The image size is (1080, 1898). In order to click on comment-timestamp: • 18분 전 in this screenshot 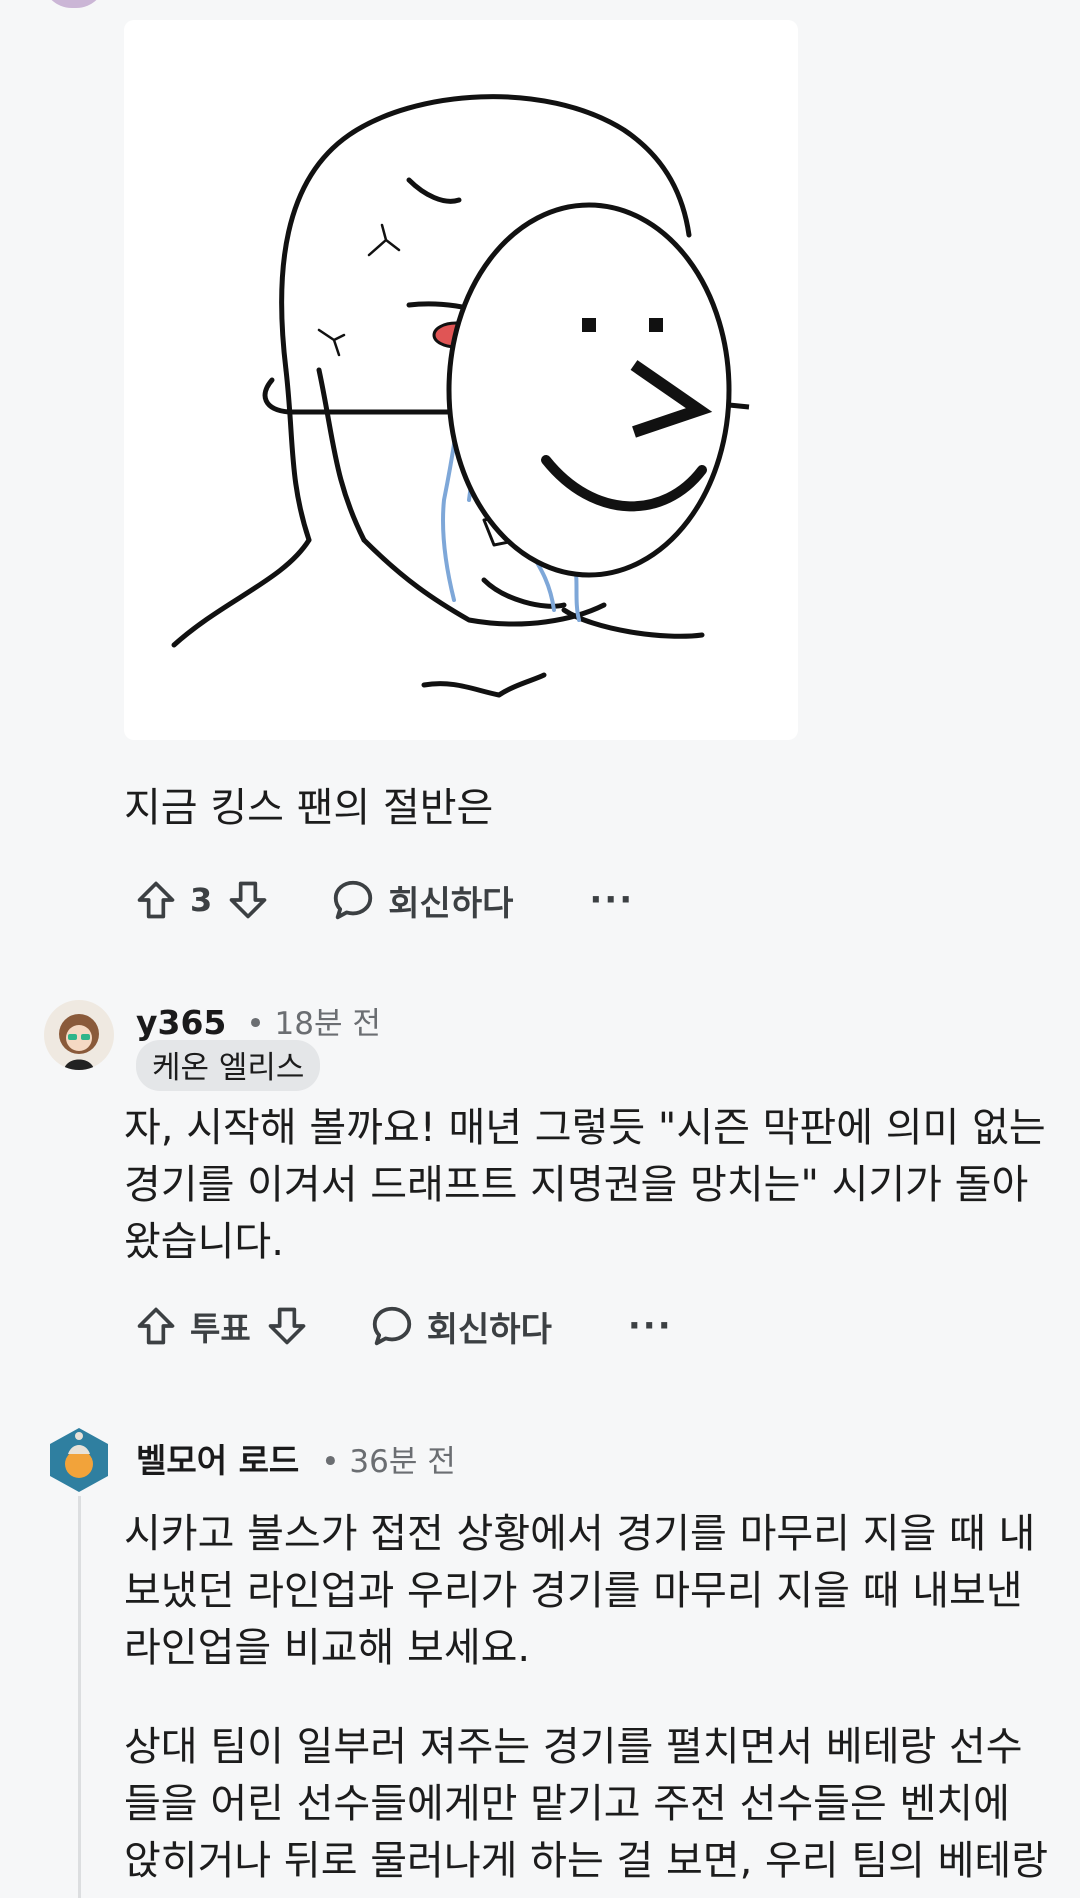, I will do `click(313, 1024)`.